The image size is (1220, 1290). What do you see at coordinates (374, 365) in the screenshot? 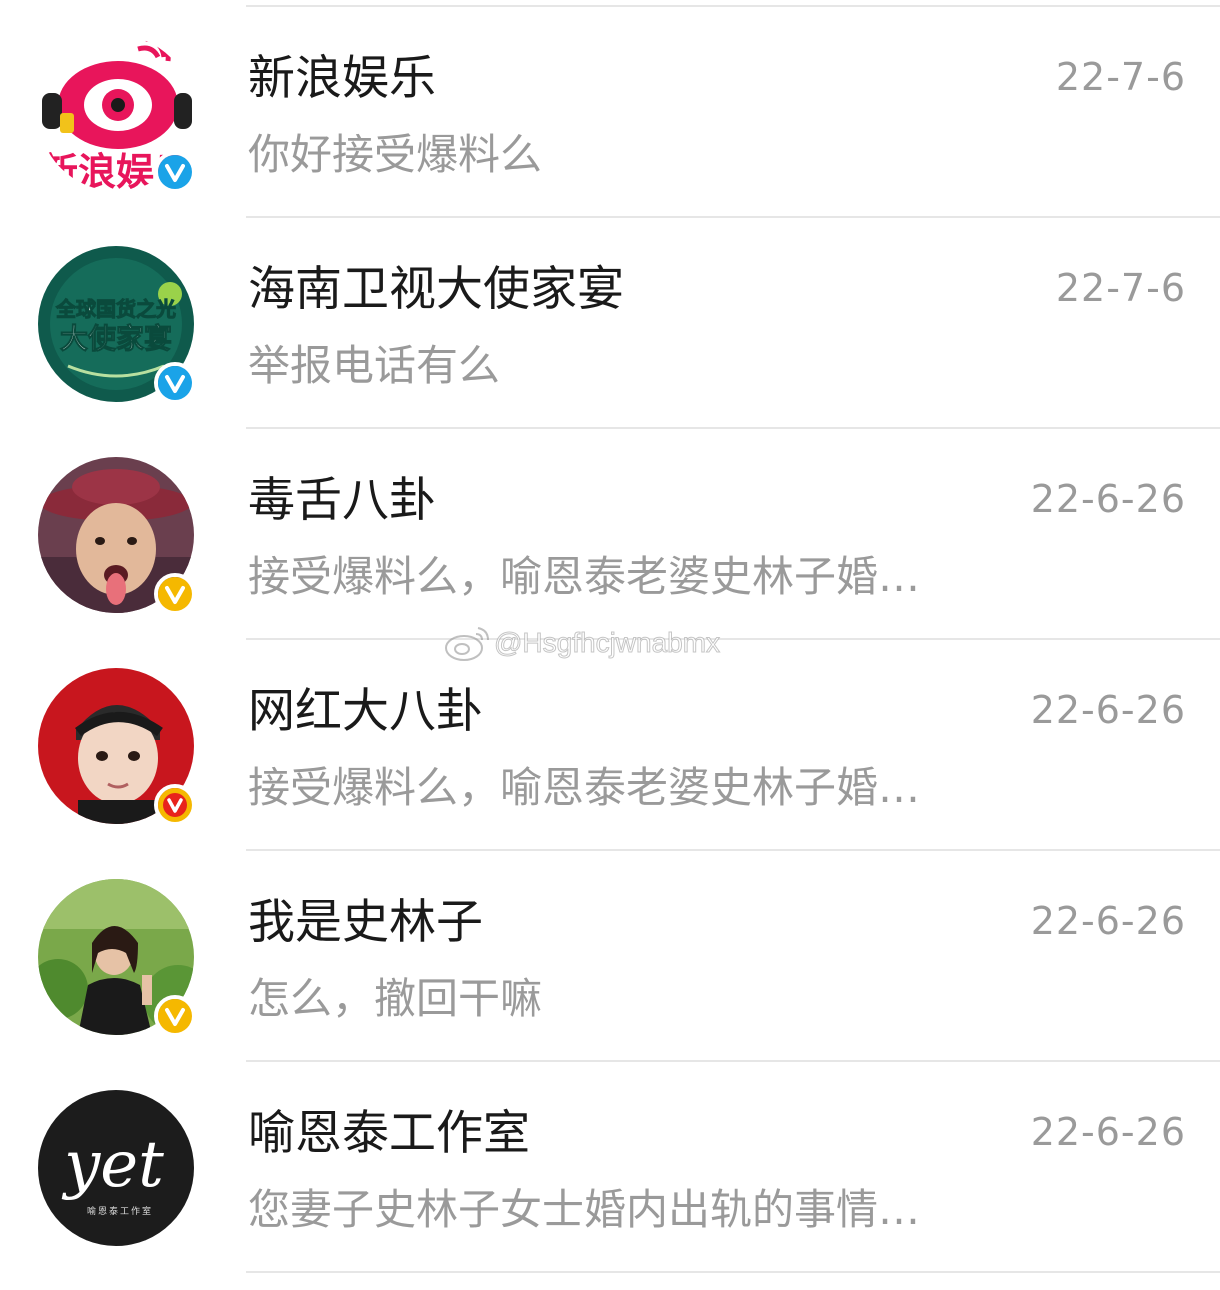
I see `message-preview: 举报电话有么` at bounding box center [374, 365].